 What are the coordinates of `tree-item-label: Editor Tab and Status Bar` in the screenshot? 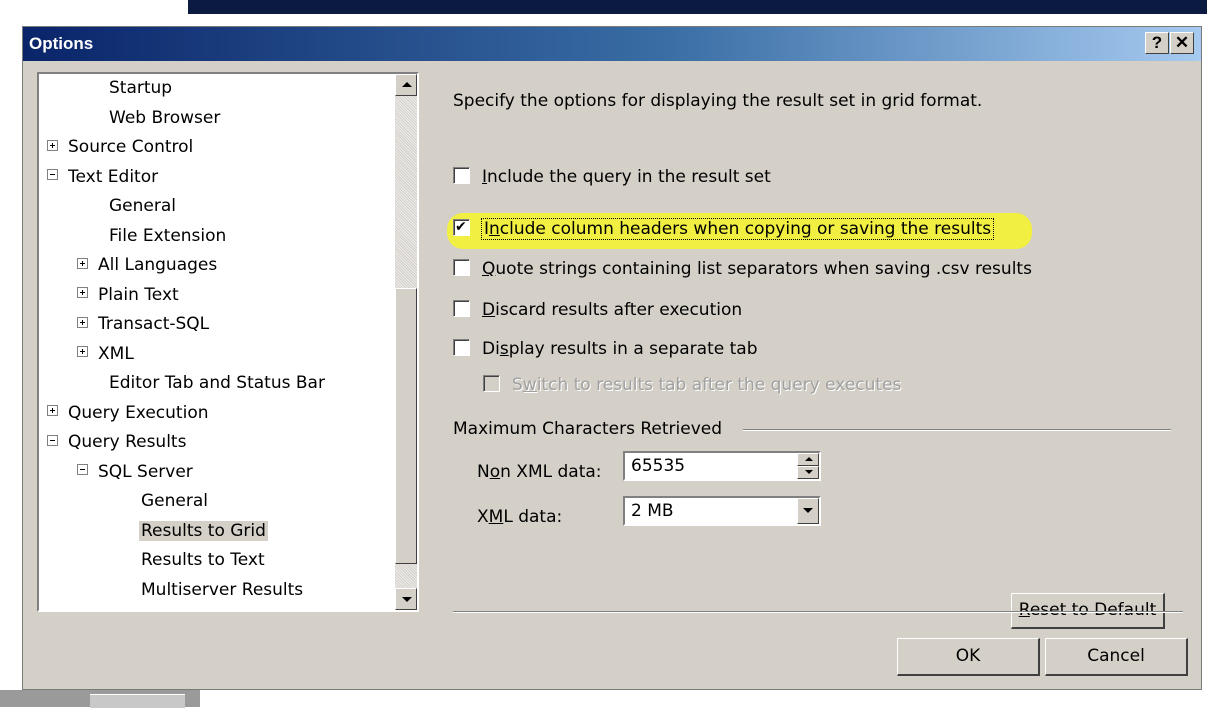 It's located at (217, 383).